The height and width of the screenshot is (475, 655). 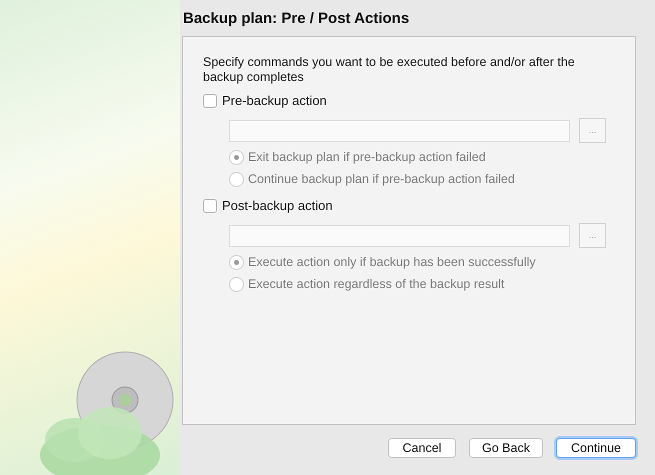 I want to click on dialog-button: Go Back, so click(x=506, y=448).